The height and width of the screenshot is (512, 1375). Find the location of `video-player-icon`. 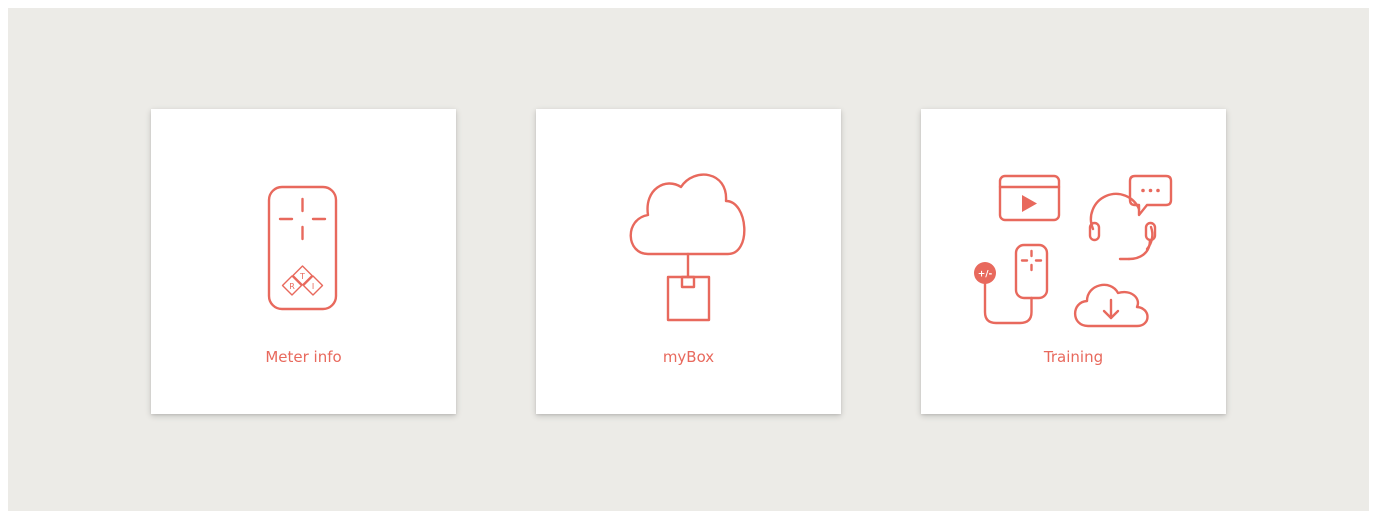

video-player-icon is located at coordinates (1029, 198).